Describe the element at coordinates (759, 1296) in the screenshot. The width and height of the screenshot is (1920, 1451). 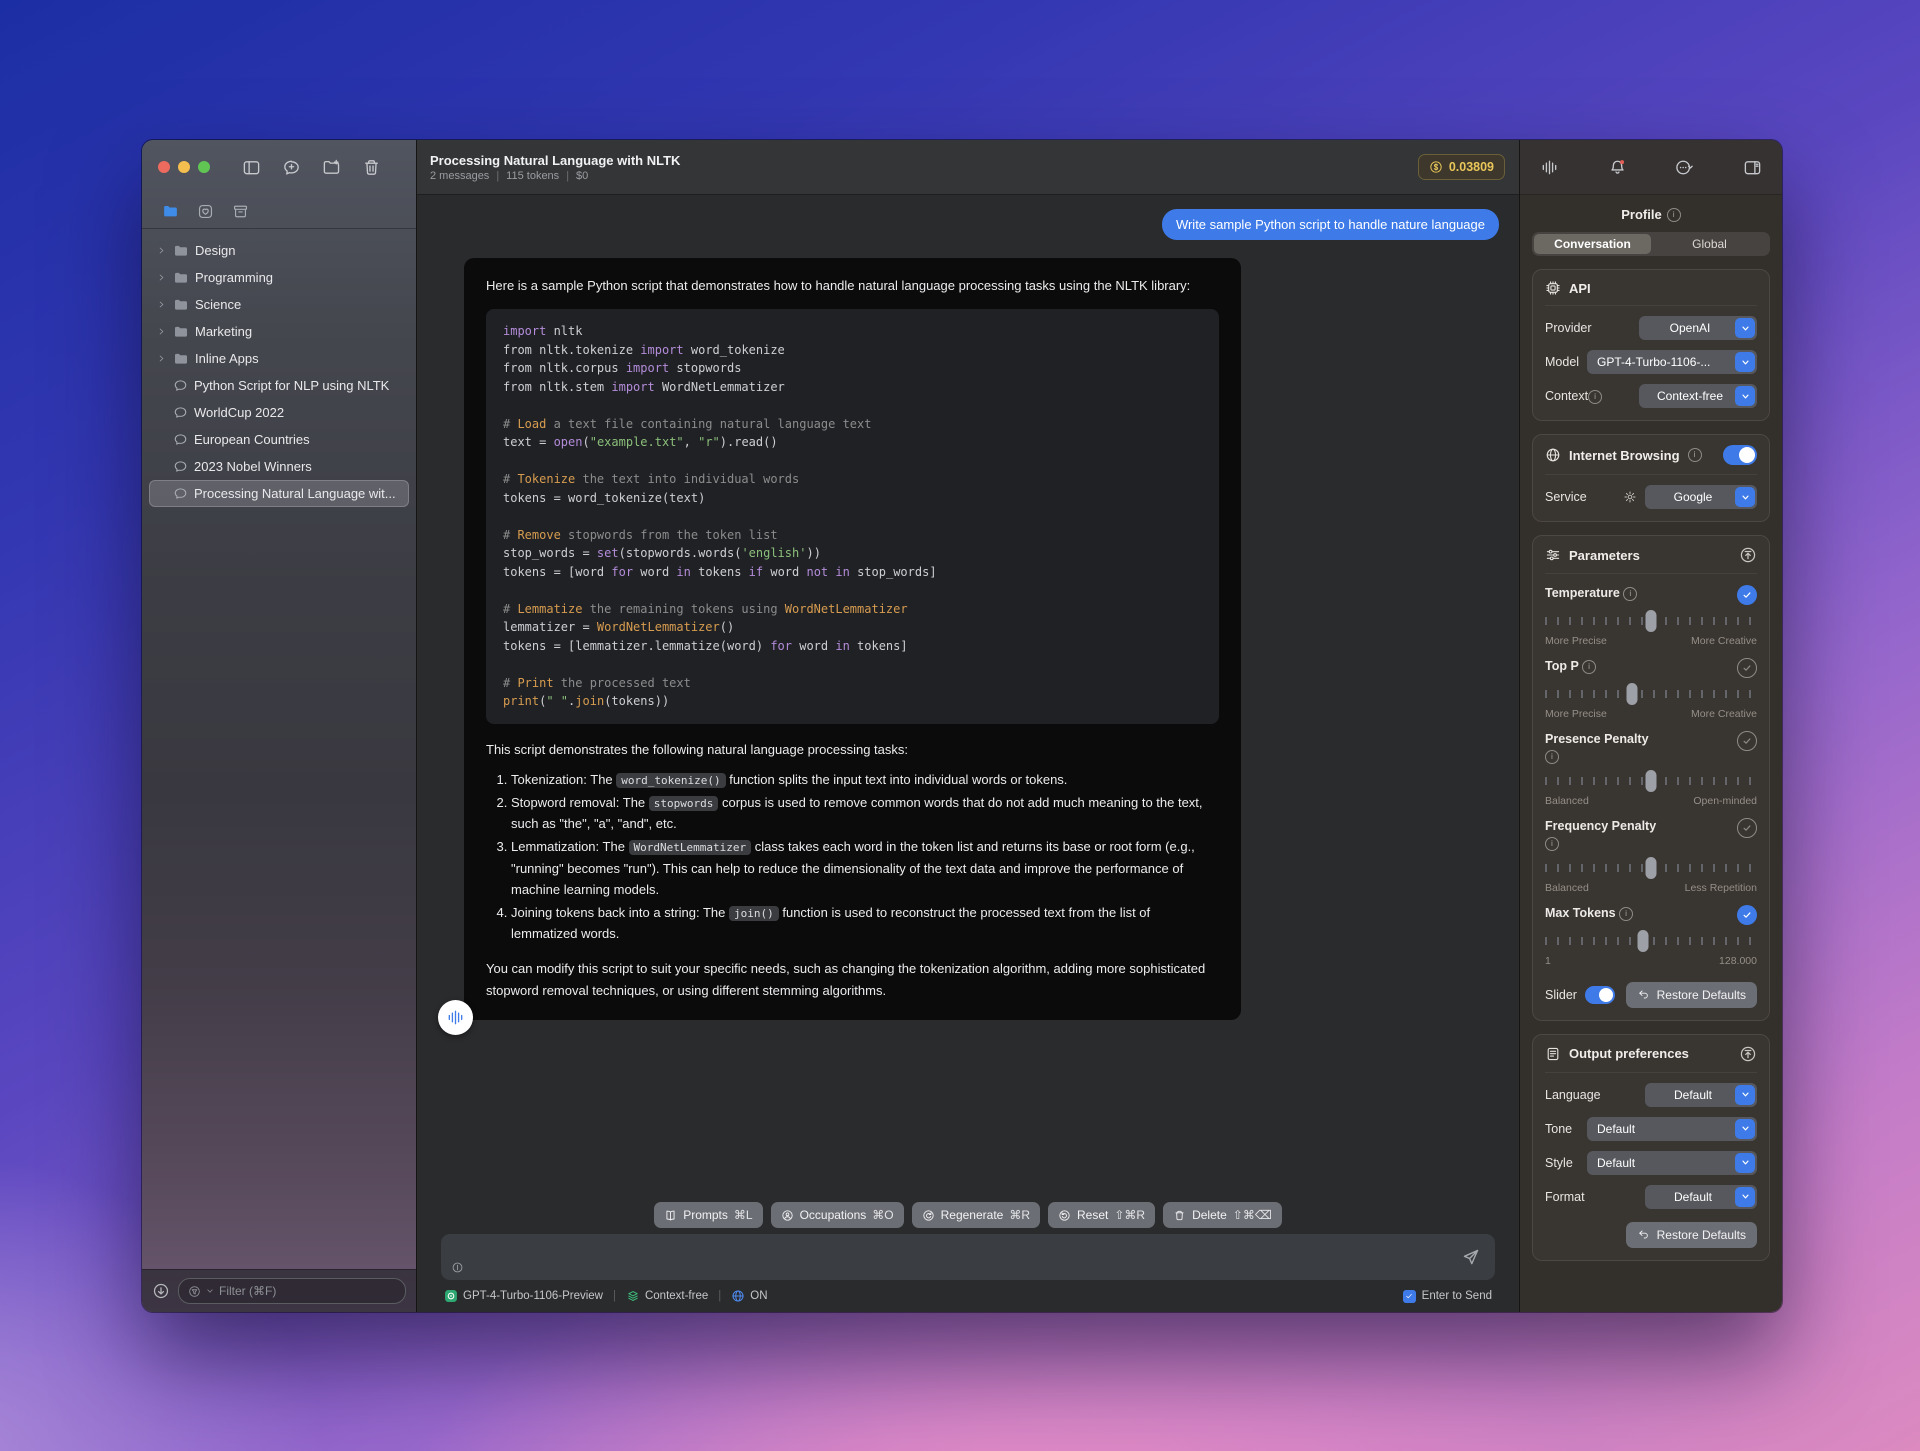
I see `status-label: ON` at that location.